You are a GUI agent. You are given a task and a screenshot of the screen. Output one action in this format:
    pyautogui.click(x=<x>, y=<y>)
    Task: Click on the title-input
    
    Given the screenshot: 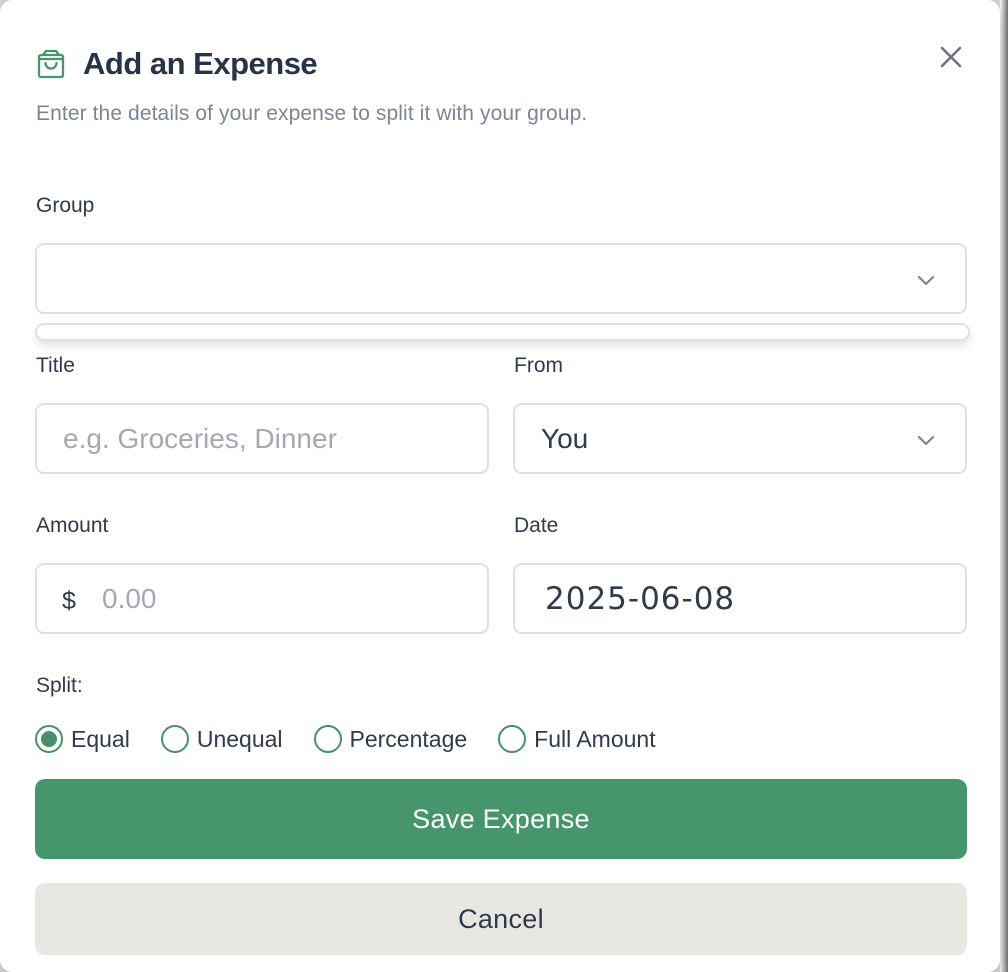 What is the action you would take?
    pyautogui.click(x=263, y=438)
    